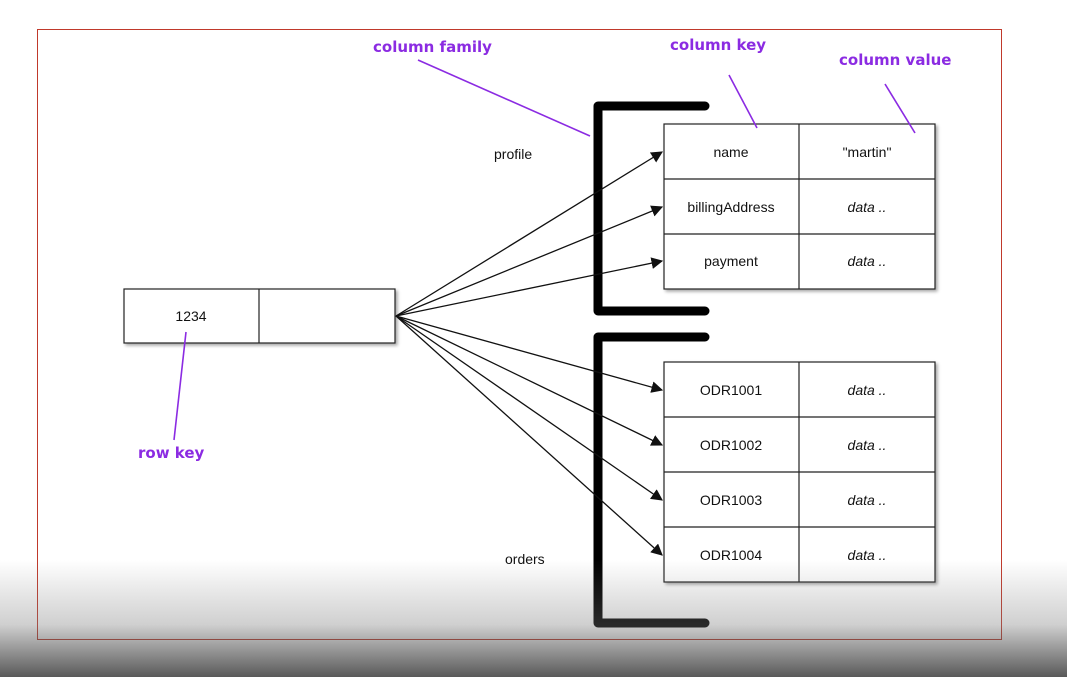  Describe the element at coordinates (525, 559) in the screenshot. I see `family-label-orders: orders` at that location.